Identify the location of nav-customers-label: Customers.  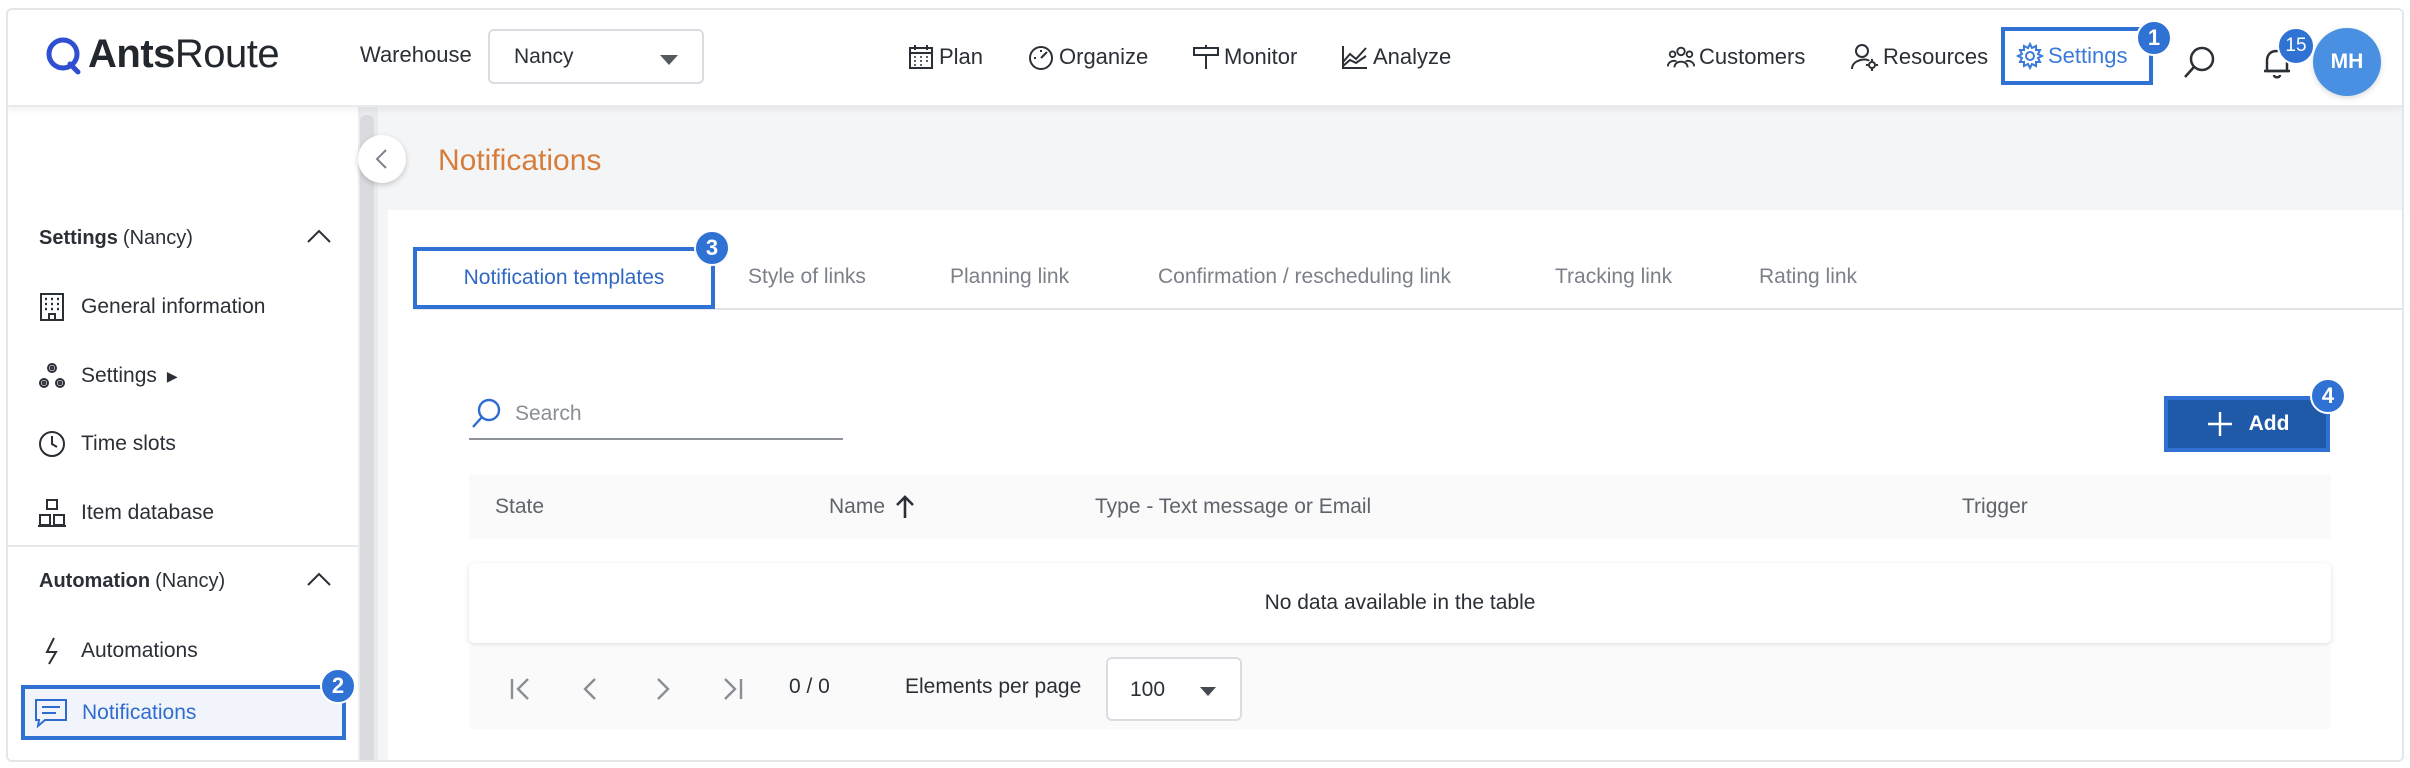
(1752, 56).